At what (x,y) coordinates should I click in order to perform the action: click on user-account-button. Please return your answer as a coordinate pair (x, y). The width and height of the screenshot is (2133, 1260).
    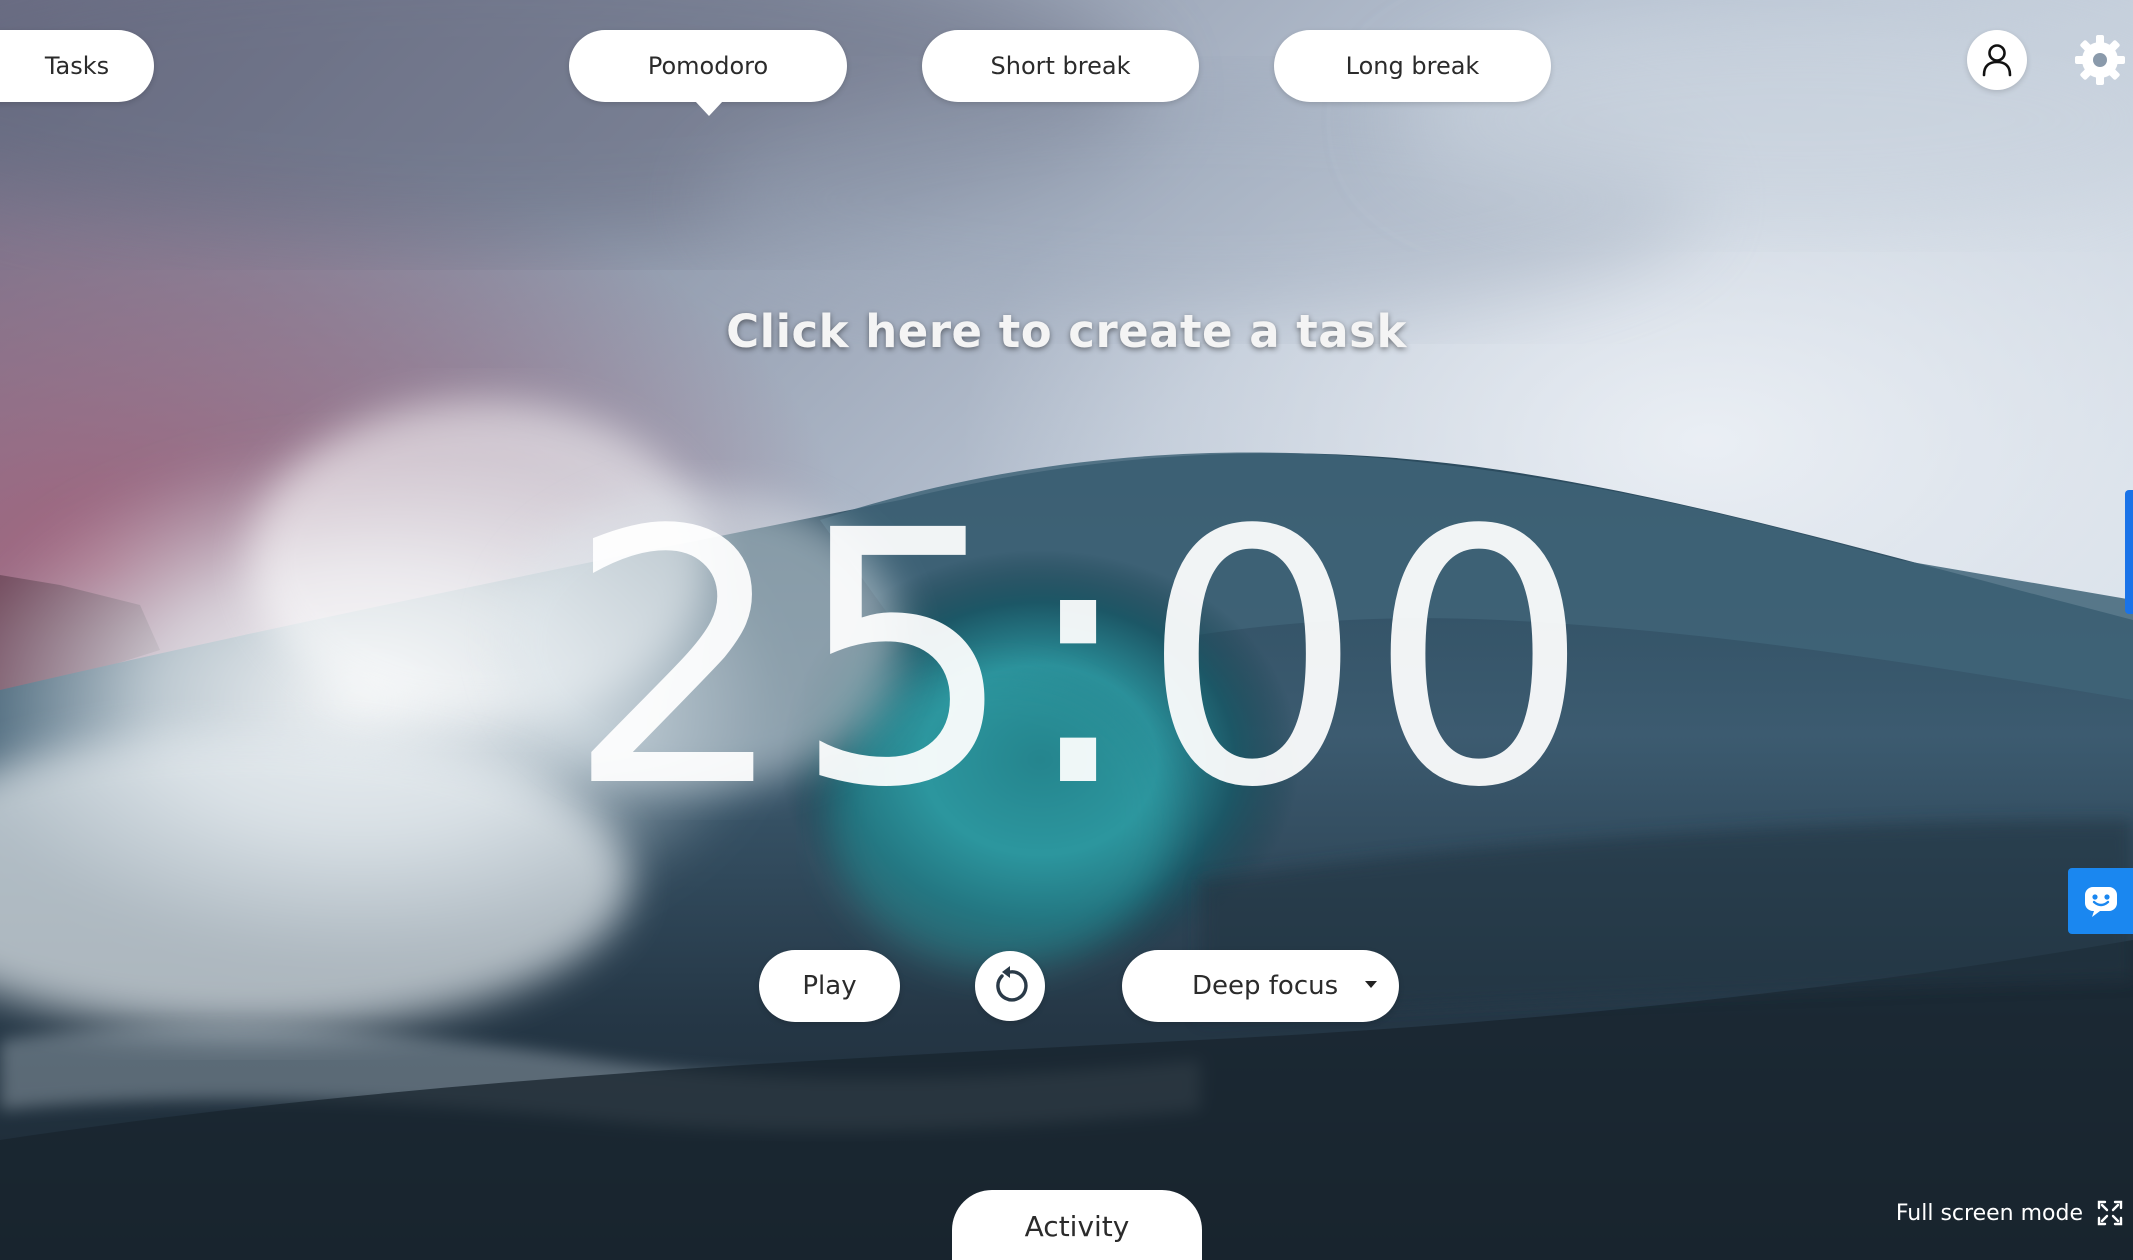
    Looking at the image, I should click on (1997, 60).